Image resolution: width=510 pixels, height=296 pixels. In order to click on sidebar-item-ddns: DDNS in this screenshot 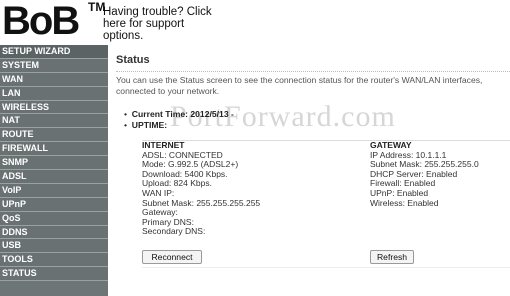, I will do `click(54, 232)`.